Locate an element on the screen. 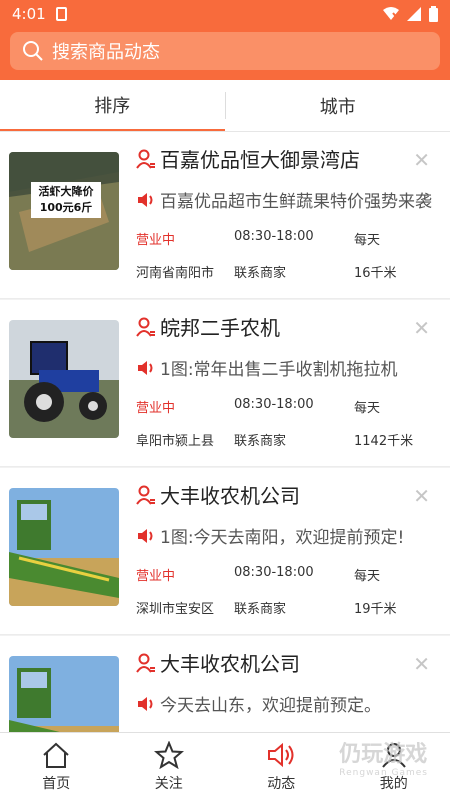 The image size is (450, 800). home-icon is located at coordinates (56, 755).